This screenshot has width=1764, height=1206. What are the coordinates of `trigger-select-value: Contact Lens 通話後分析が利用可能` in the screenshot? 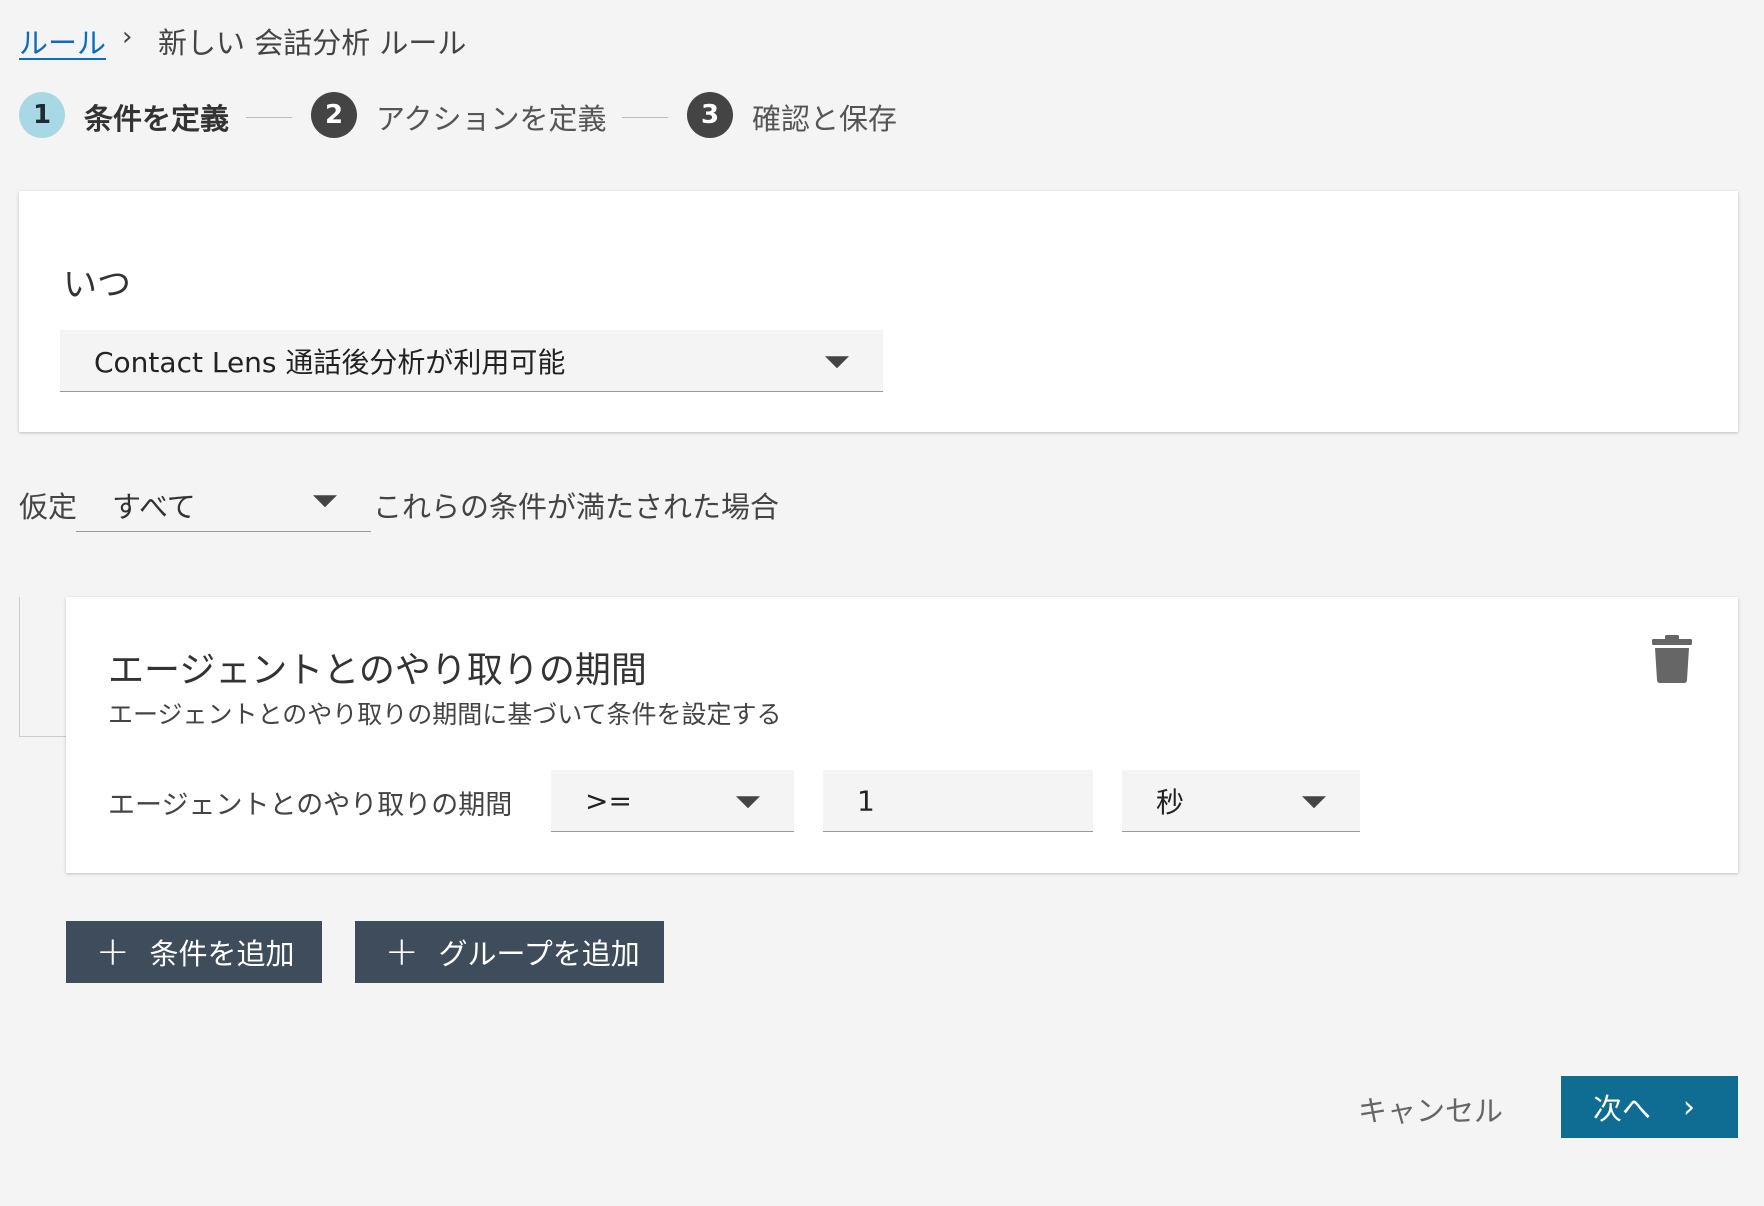 It's located at (330, 362).